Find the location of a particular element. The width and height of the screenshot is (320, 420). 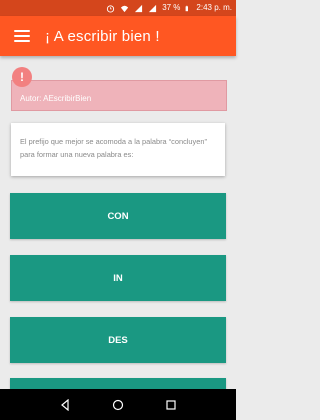

answer-button-1: CON is located at coordinates (118, 216).